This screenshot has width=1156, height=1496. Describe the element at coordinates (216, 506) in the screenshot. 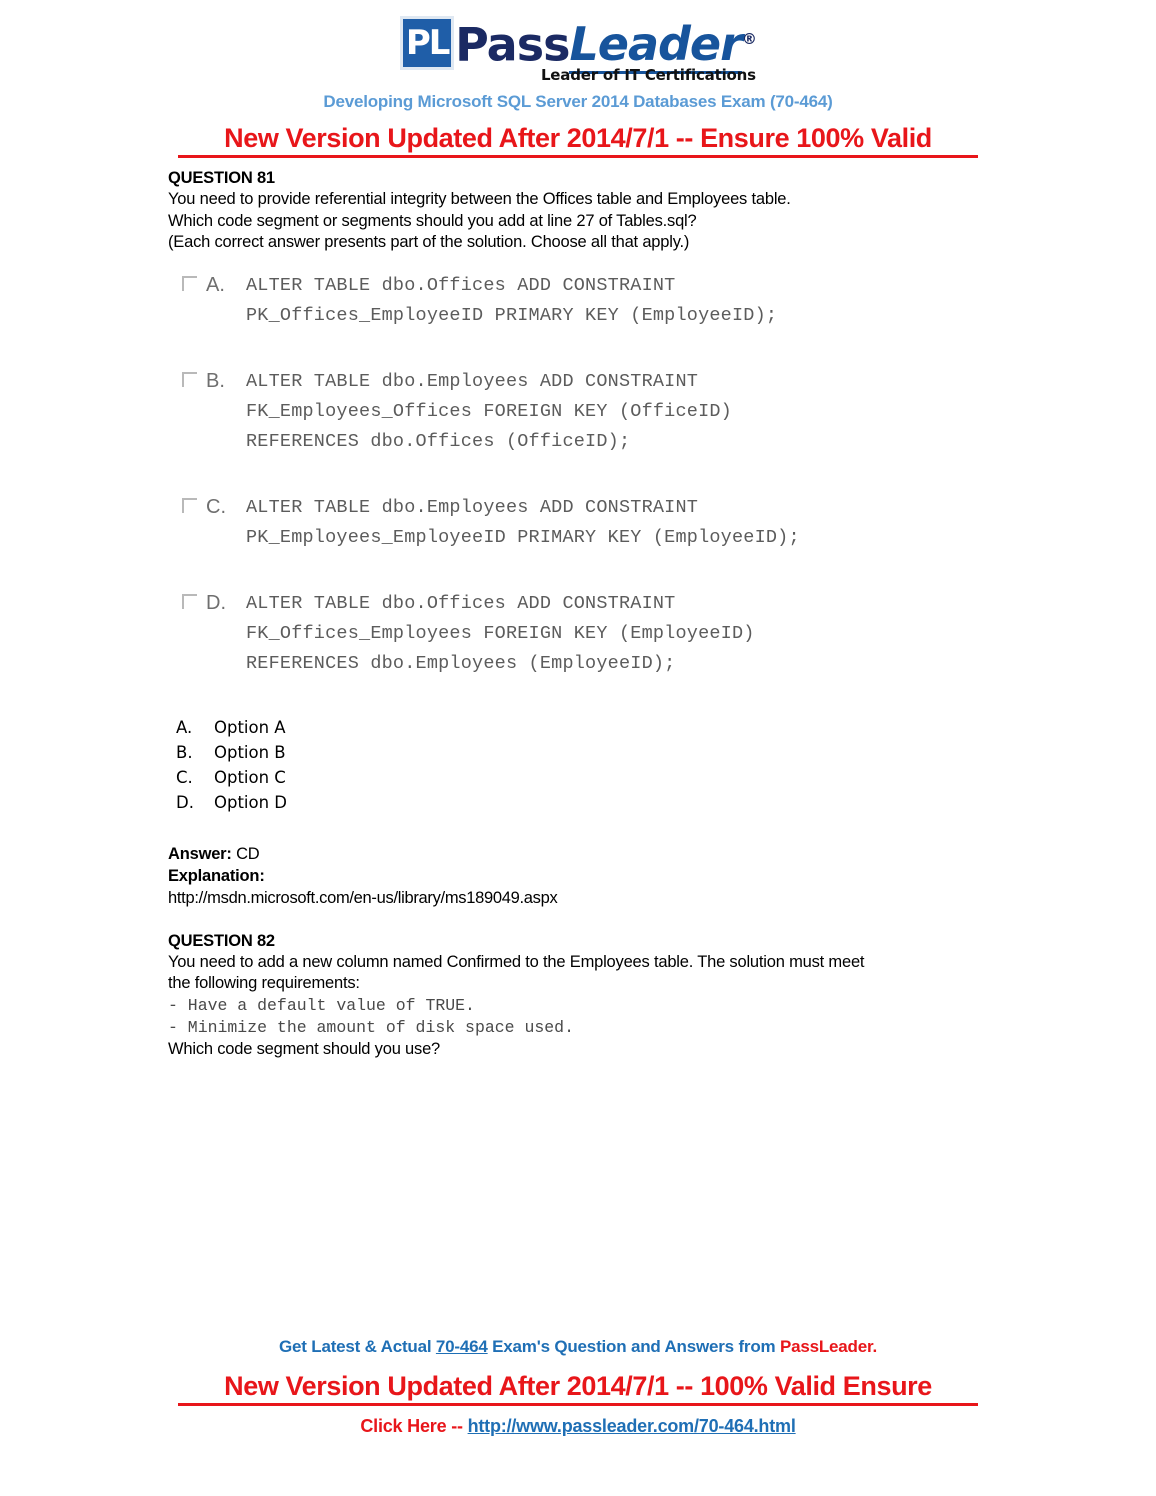

I see `code-option-c-letter: C.` at that location.